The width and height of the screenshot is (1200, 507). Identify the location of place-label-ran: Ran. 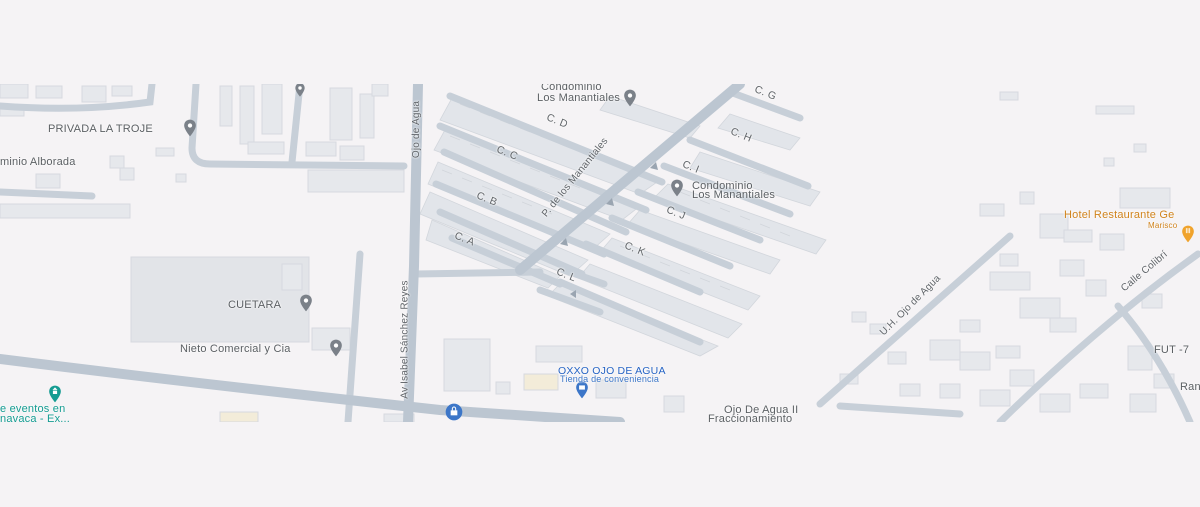
(1190, 387).